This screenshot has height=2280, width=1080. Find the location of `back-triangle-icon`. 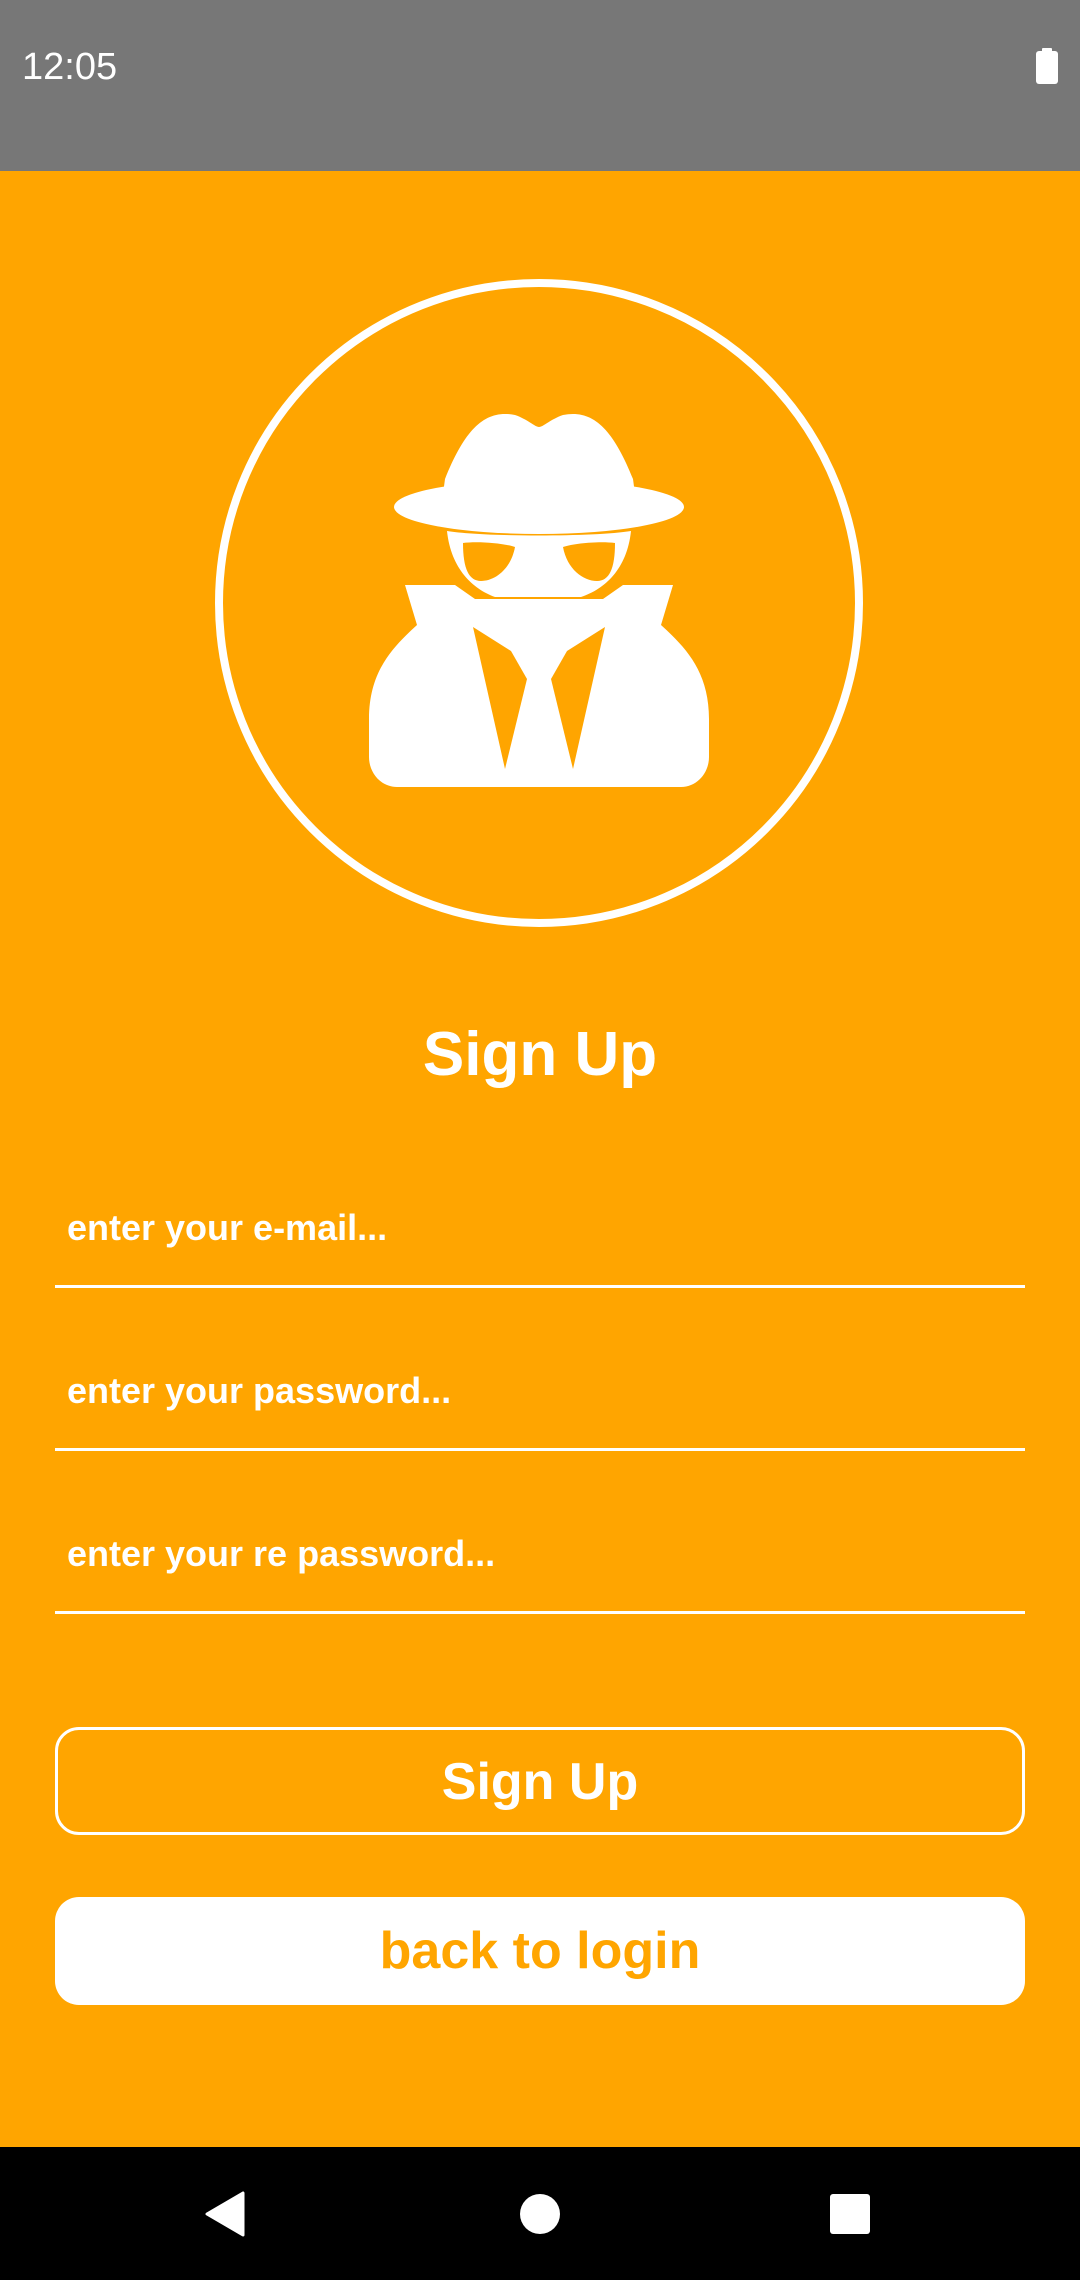

back-triangle-icon is located at coordinates (225, 2213).